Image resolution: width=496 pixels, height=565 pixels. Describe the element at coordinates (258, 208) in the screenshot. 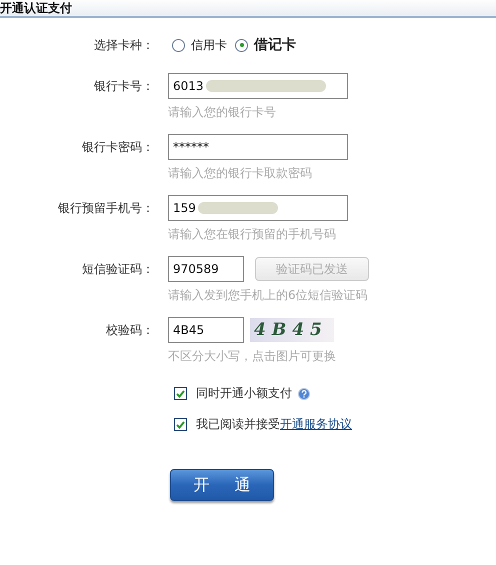

I see `input-field: 159` at that location.